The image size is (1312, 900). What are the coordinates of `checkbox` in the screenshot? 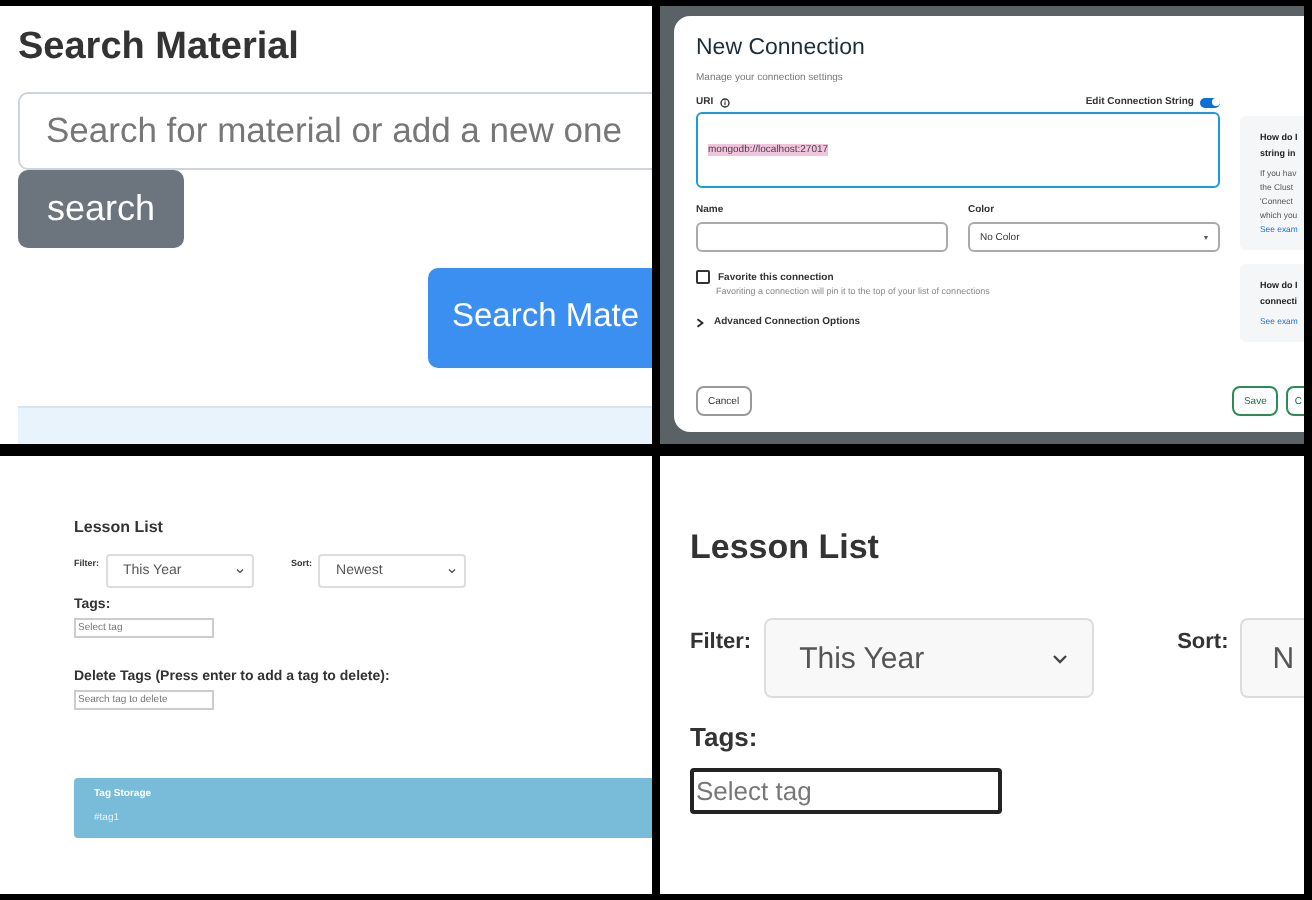 It's located at (703, 277).